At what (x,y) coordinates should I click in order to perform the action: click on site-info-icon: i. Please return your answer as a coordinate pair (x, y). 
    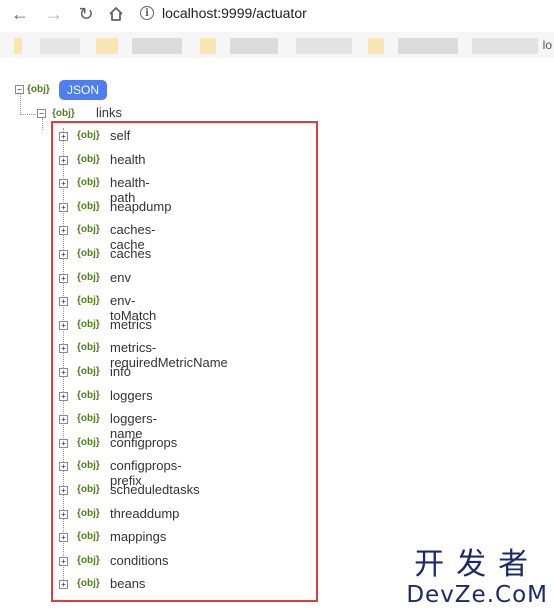
    Looking at the image, I should click on (147, 13).